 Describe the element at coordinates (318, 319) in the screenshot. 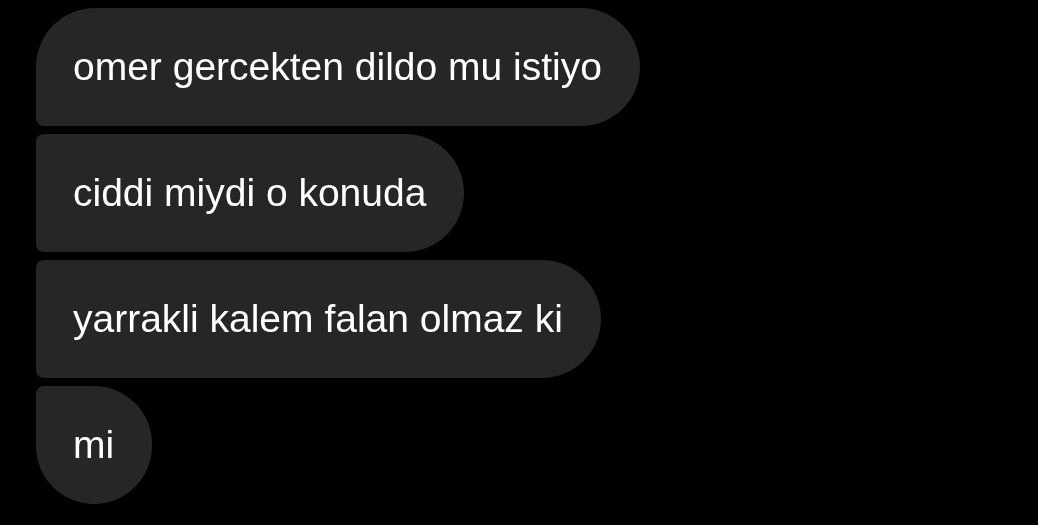

I see `message-bubble: yarrakli kalem falan olmaz ki` at that location.